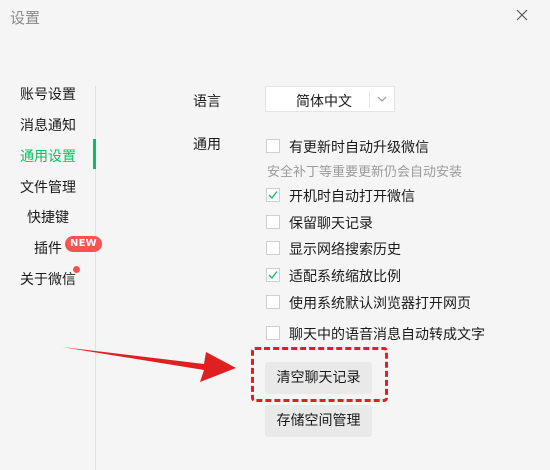  I want to click on keep-history-checkbox, so click(273, 222).